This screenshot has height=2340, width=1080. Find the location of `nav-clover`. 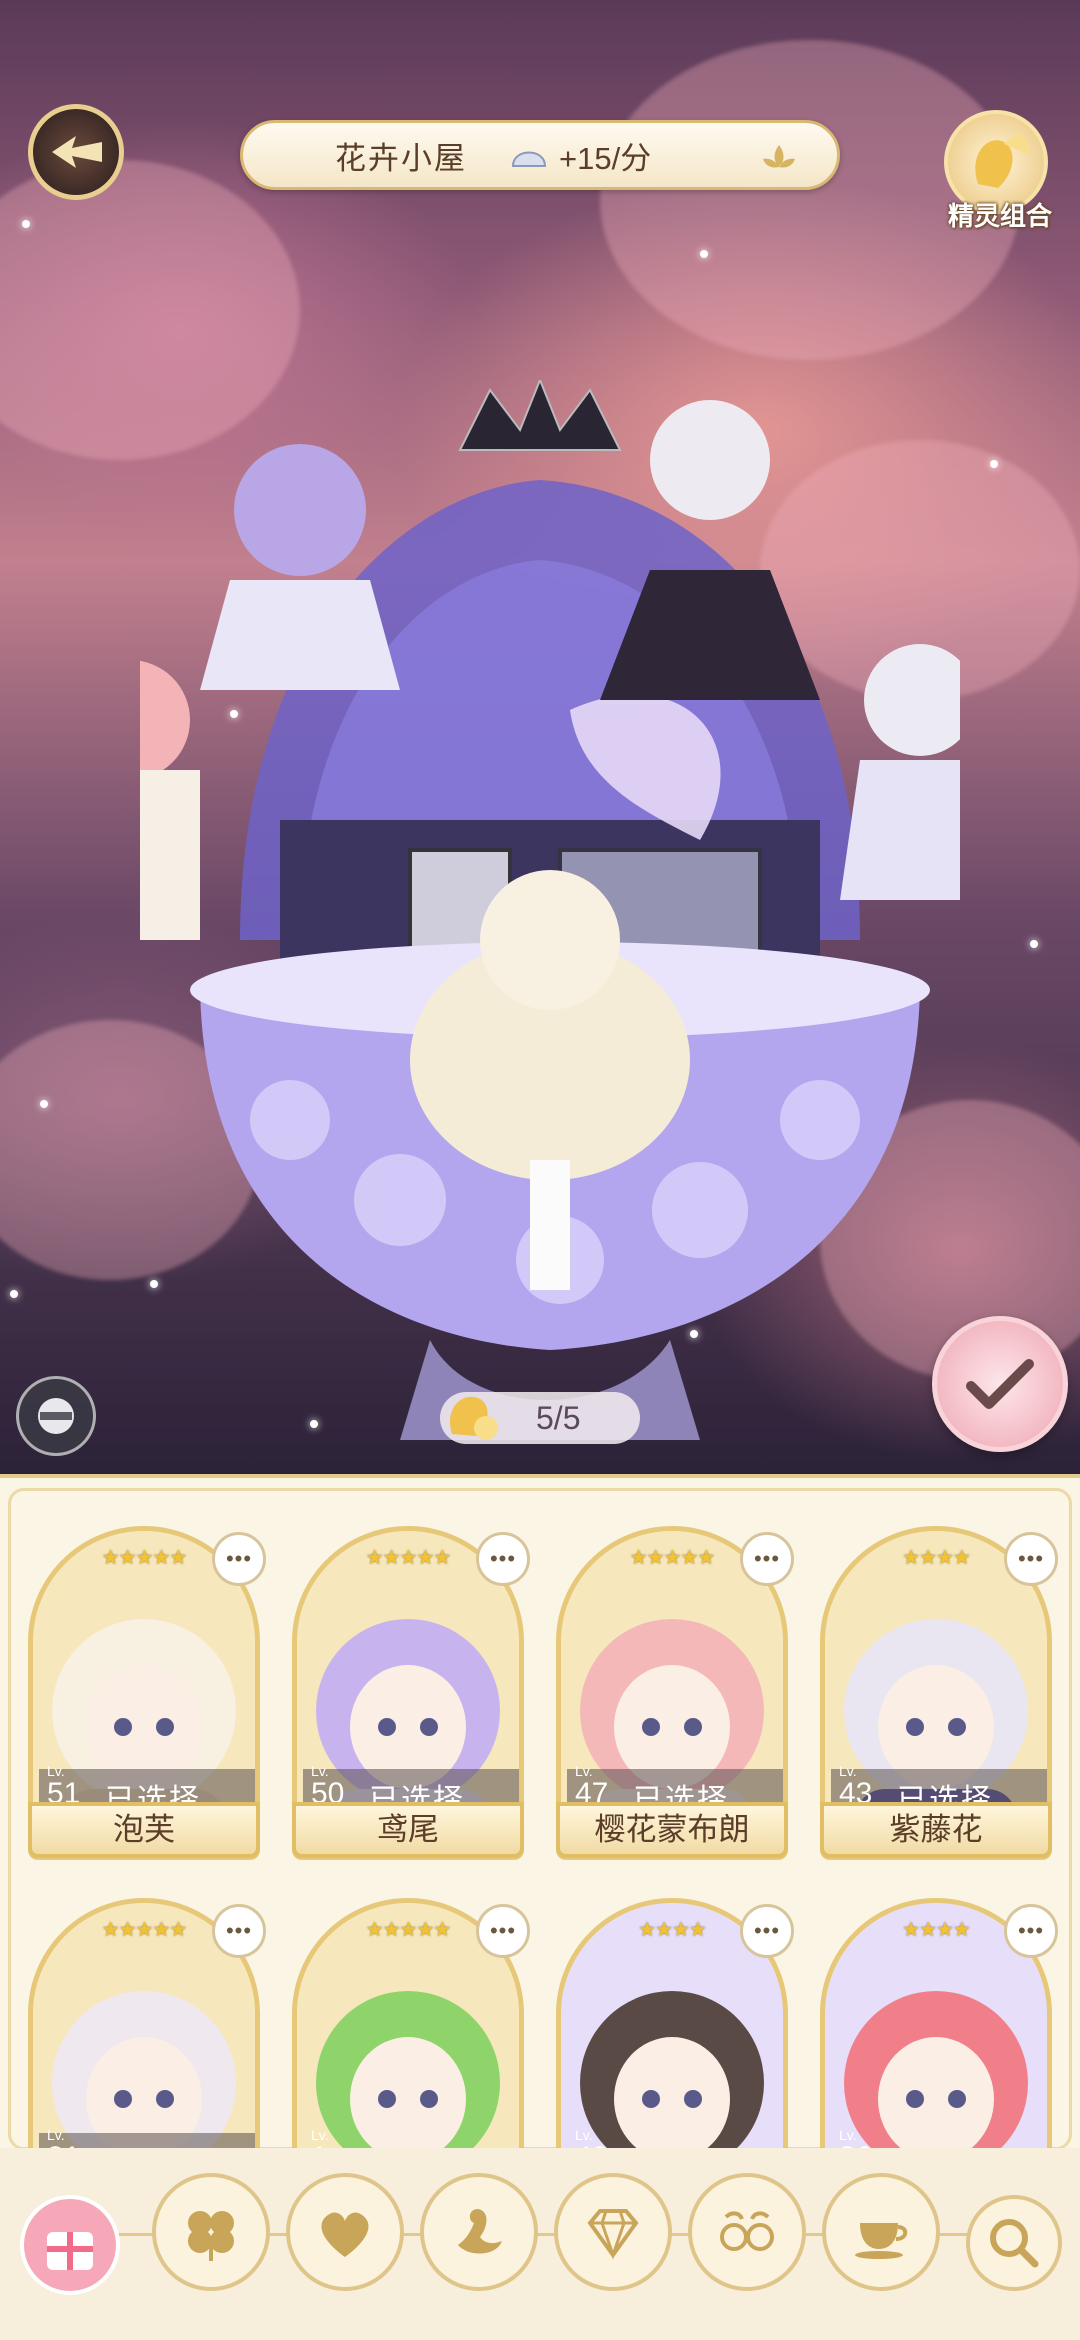

nav-clover is located at coordinates (211, 2232).